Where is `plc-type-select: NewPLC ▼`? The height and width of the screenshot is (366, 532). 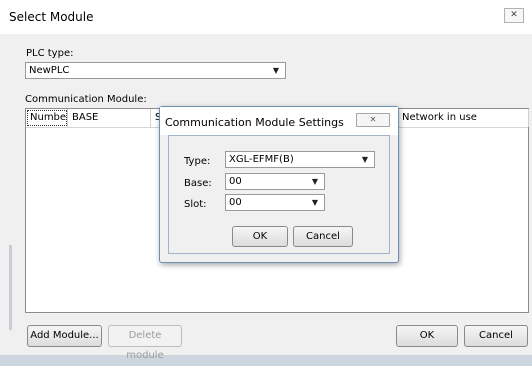 plc-type-select: NewPLC ▼ is located at coordinates (155, 70).